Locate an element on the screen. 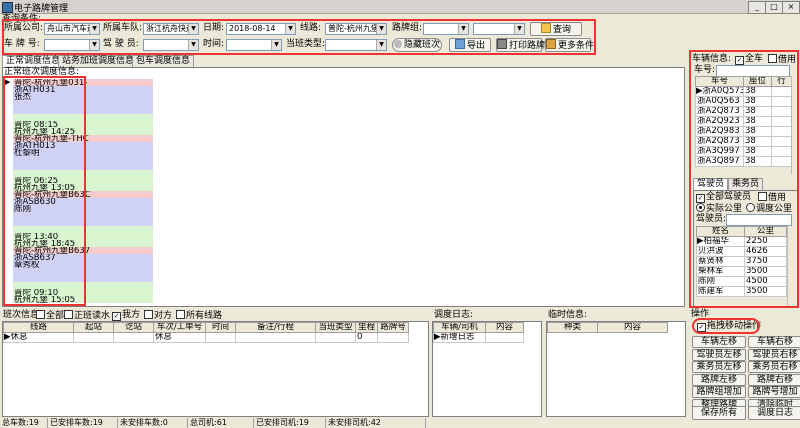 The height and width of the screenshot is (428, 800). drag-move-checkbox: ✓ 拖拽移动操作 is located at coordinates (729, 326).